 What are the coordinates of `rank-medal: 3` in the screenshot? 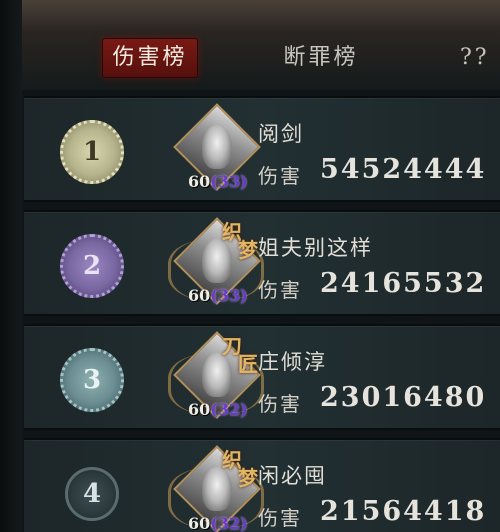 It's located at (92, 380).